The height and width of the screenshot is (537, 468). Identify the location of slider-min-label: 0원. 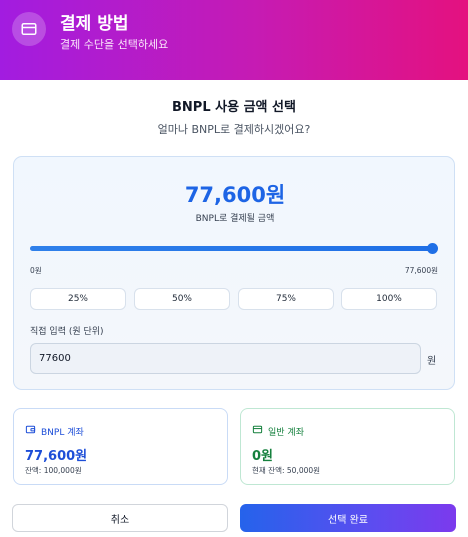
(36, 270).